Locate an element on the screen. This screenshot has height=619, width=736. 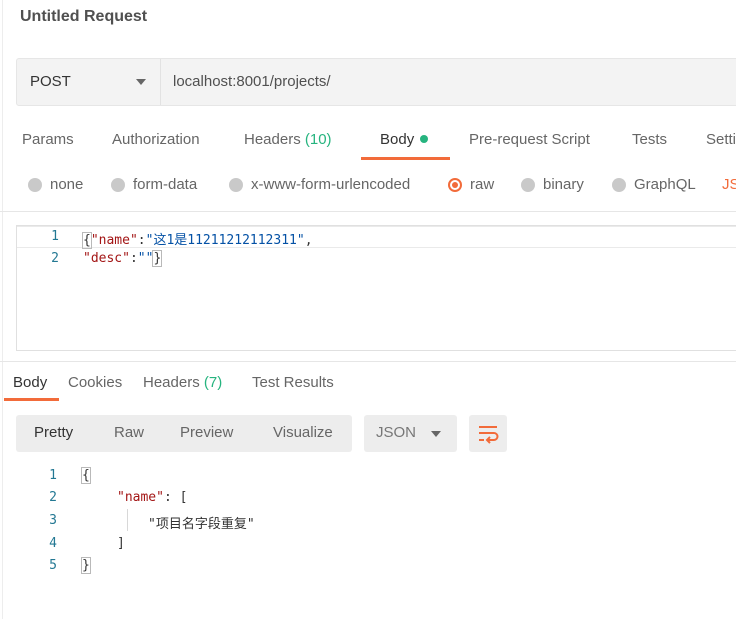
response-tab-test-results: Test Results is located at coordinates (293, 382).